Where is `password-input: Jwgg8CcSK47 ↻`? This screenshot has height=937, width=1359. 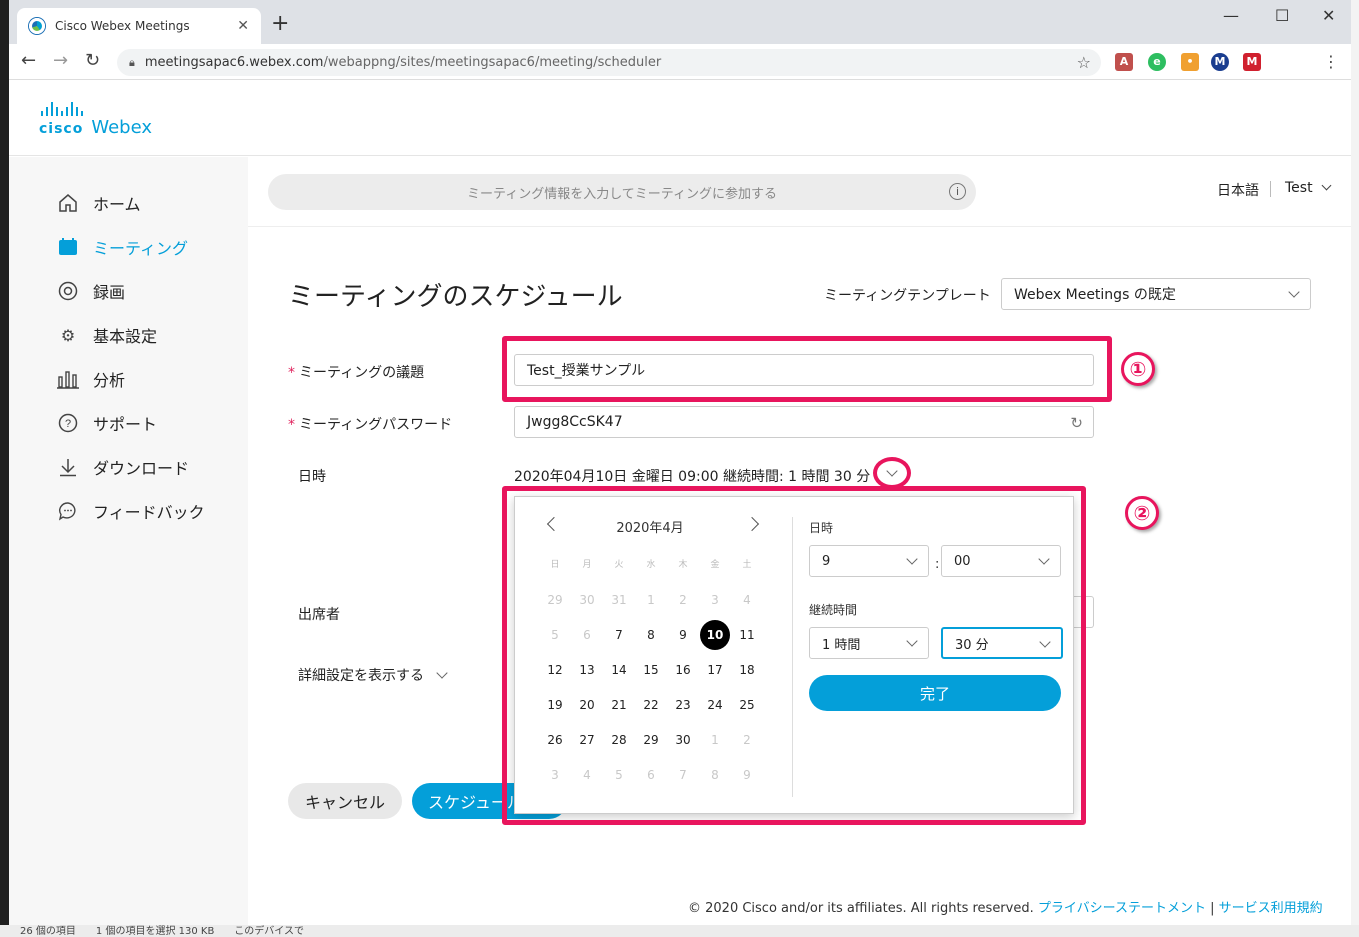
password-input: Jwgg8CcSK47 ↻ is located at coordinates (804, 422).